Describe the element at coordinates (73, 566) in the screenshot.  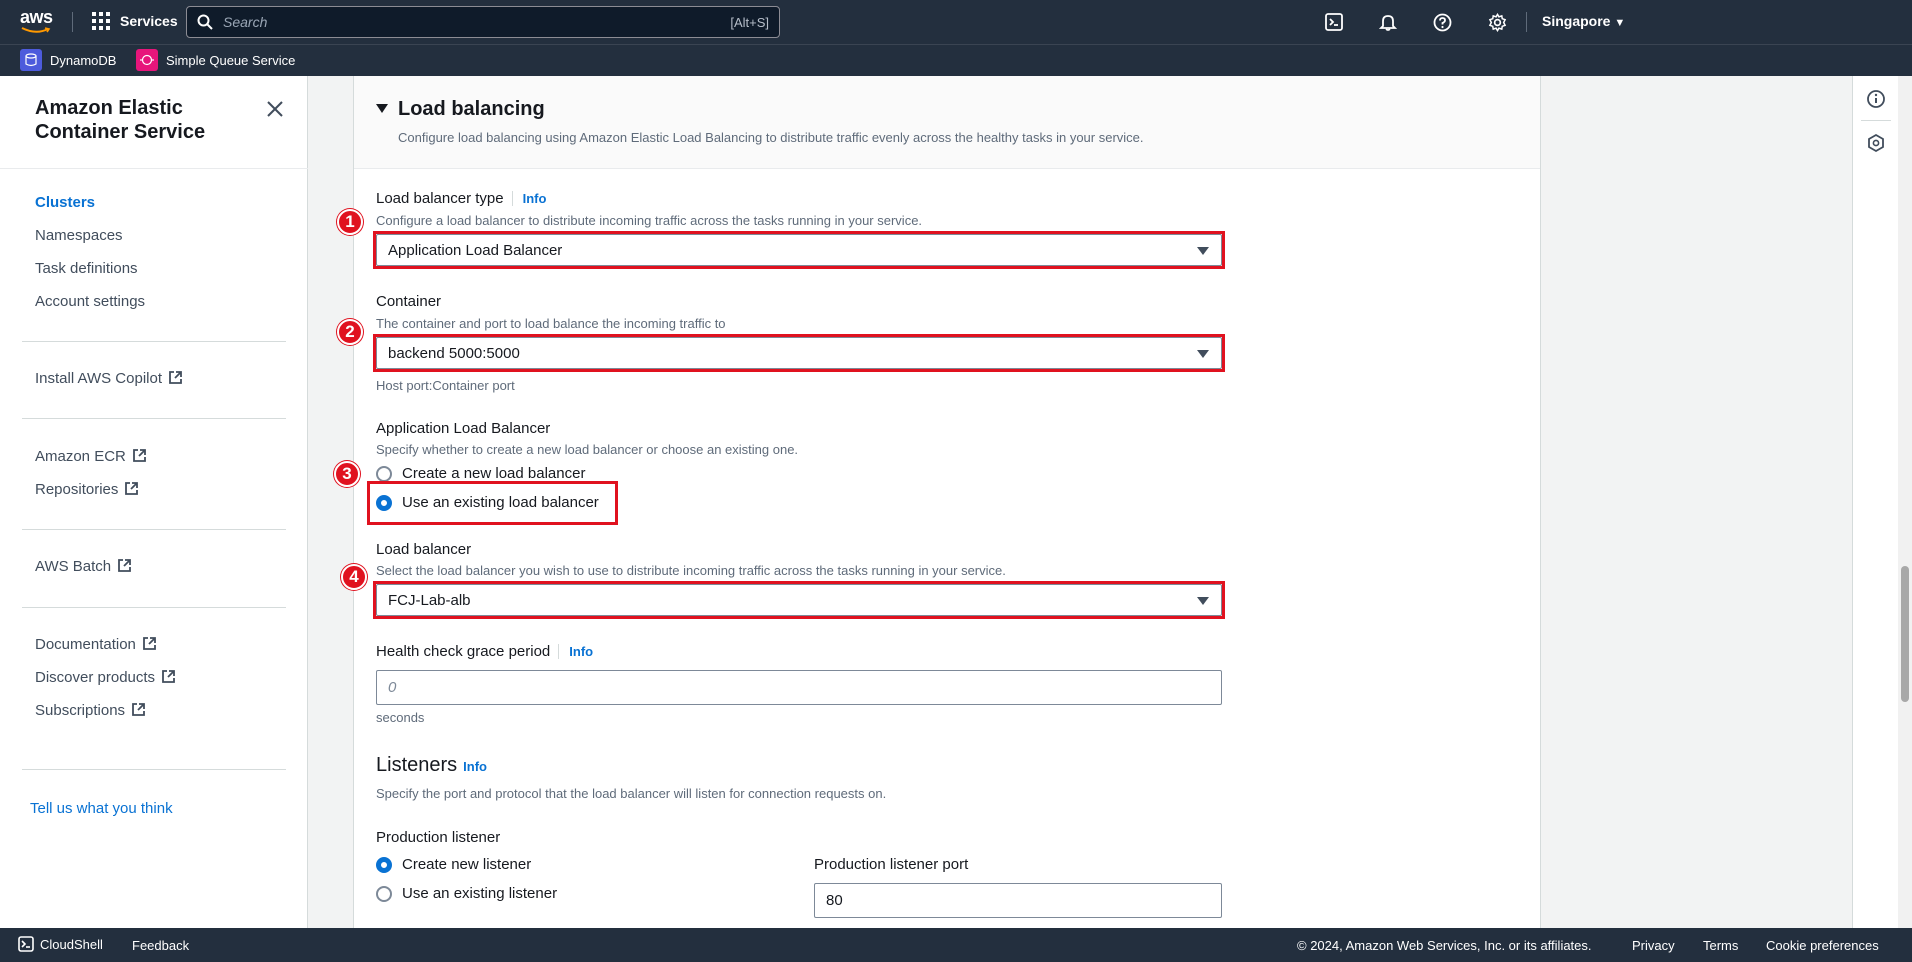
I see `sidebar-item-label: AWS Batch` at that location.